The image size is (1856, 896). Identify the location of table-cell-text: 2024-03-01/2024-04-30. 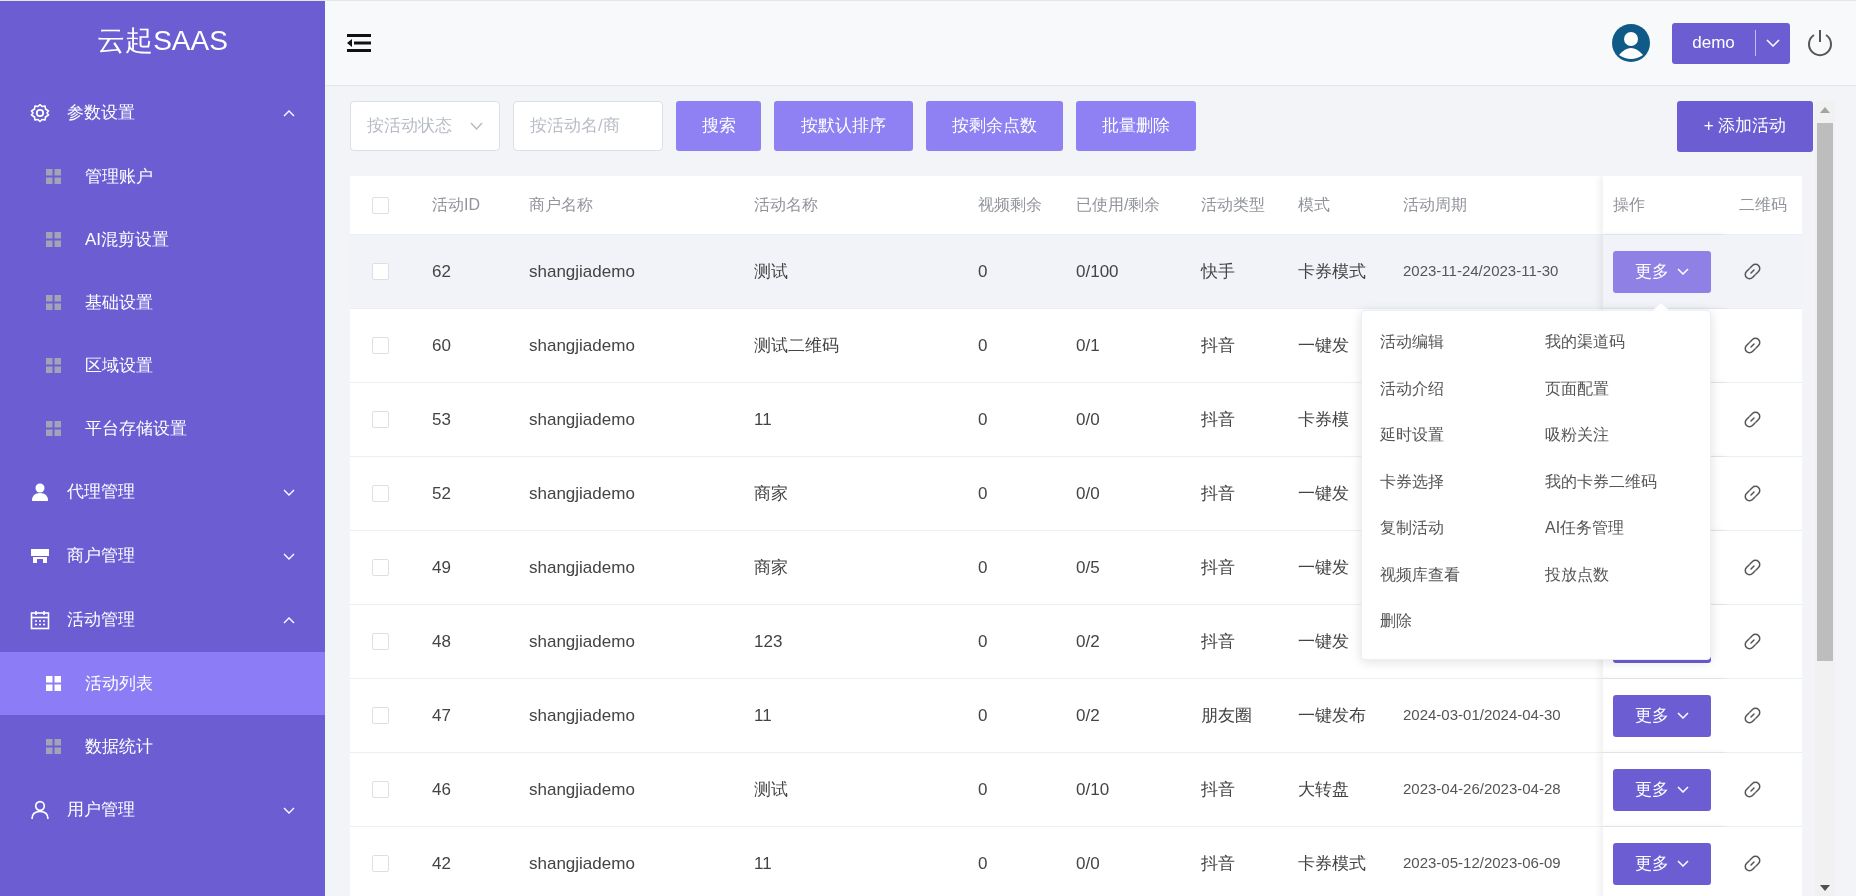
(1481, 715).